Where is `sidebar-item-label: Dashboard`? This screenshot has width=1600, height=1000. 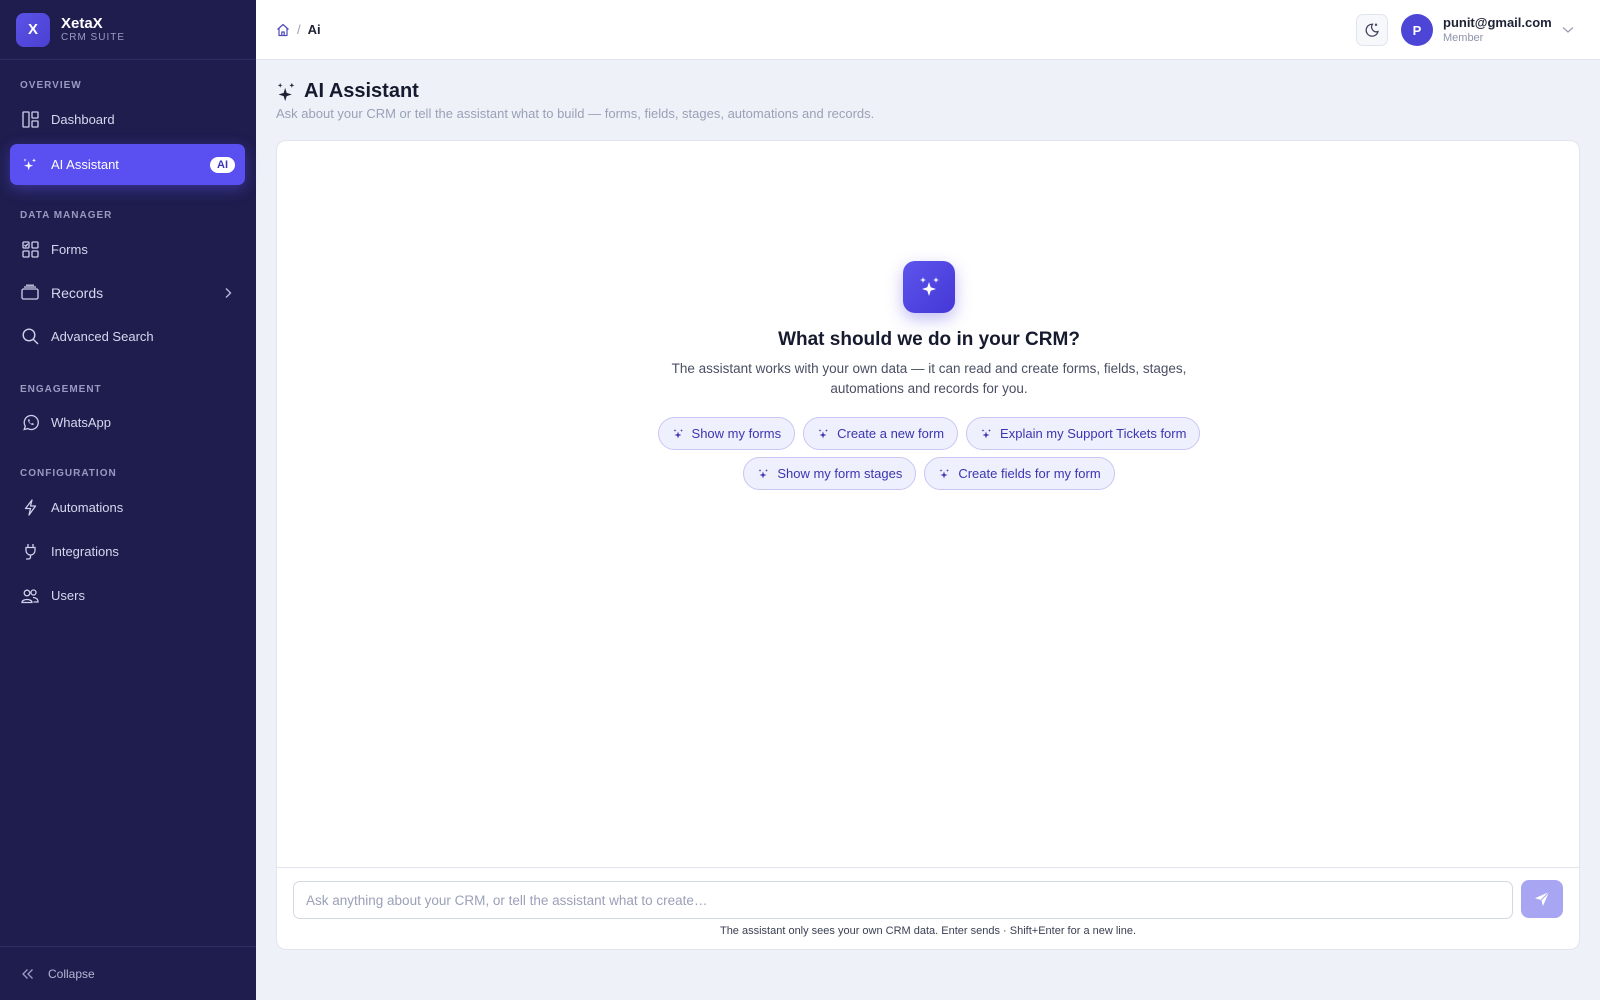
sidebar-item-label: Dashboard is located at coordinates (83, 119).